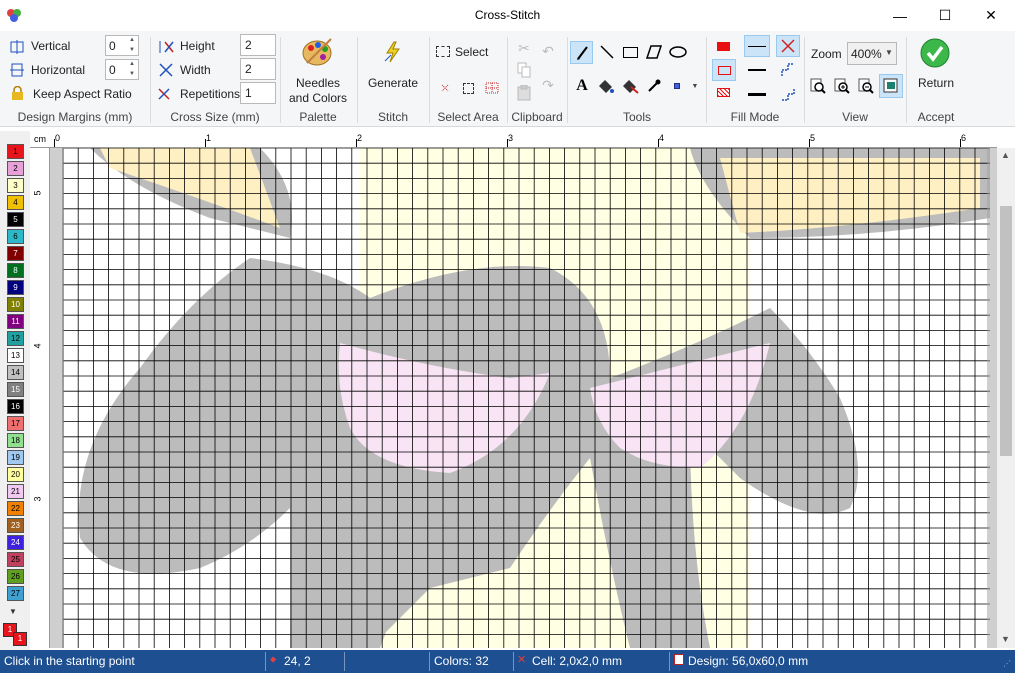 Image resolution: width=1015 pixels, height=673 pixels. I want to click on replace-color-tool-icon, so click(630, 86).